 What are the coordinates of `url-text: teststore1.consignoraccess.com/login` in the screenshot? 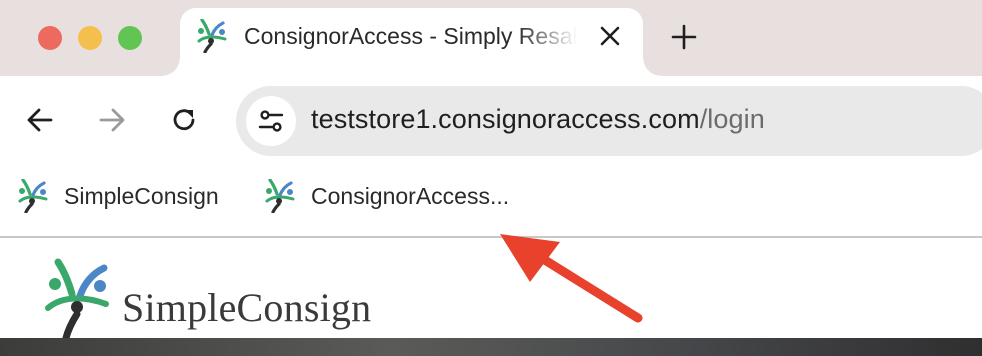 It's located at (538, 119).